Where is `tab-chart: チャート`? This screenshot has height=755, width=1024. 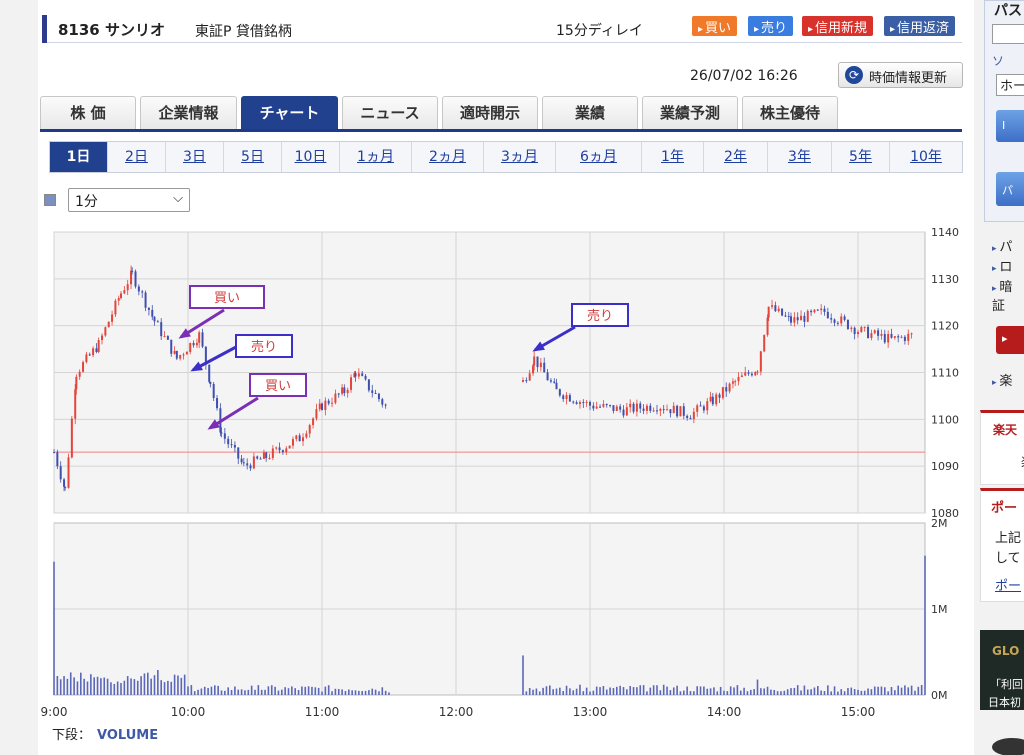 tab-chart: チャート is located at coordinates (289, 112).